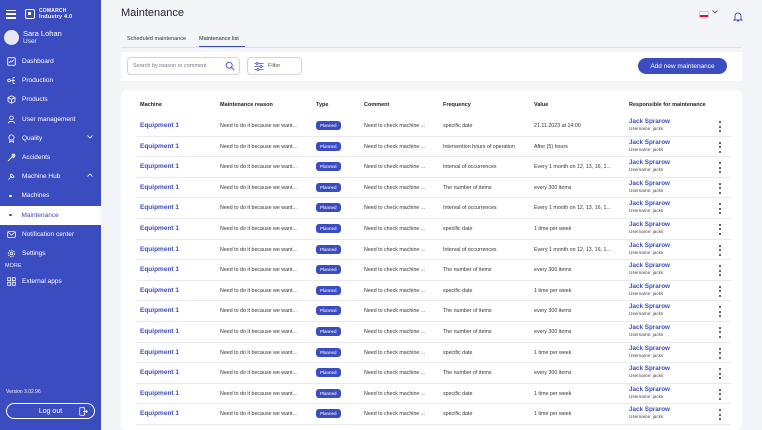  What do you see at coordinates (50, 411) in the screenshot?
I see `logout-button: Log out` at bounding box center [50, 411].